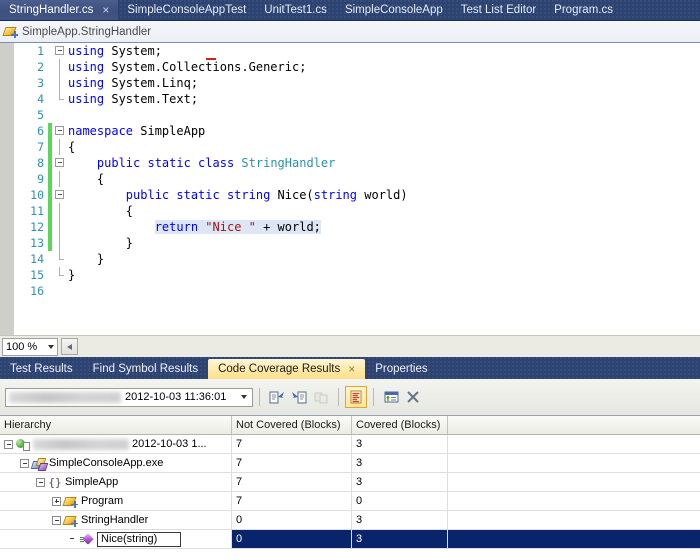 Image resolution: width=700 pixels, height=560 pixels. I want to click on column-header-covered-blocks-: Covered (Blocks), so click(400, 425).